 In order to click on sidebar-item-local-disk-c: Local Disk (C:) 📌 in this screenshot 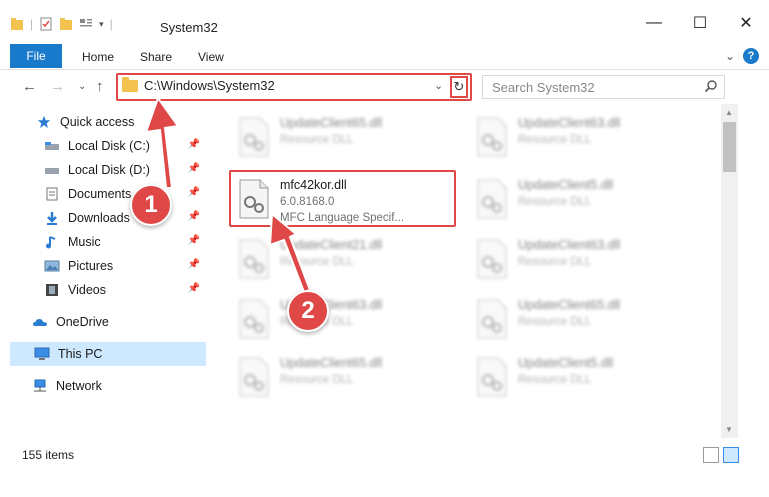, I will do `click(125, 146)`.